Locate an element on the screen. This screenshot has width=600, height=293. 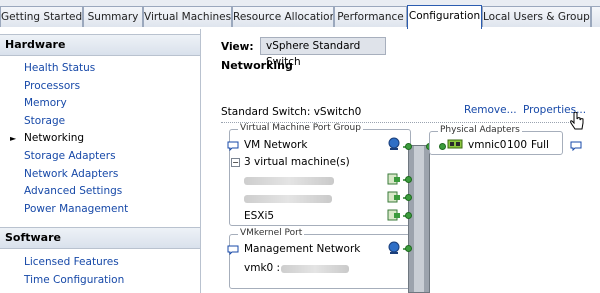
hand-cursor-icon is located at coordinates (577, 121).